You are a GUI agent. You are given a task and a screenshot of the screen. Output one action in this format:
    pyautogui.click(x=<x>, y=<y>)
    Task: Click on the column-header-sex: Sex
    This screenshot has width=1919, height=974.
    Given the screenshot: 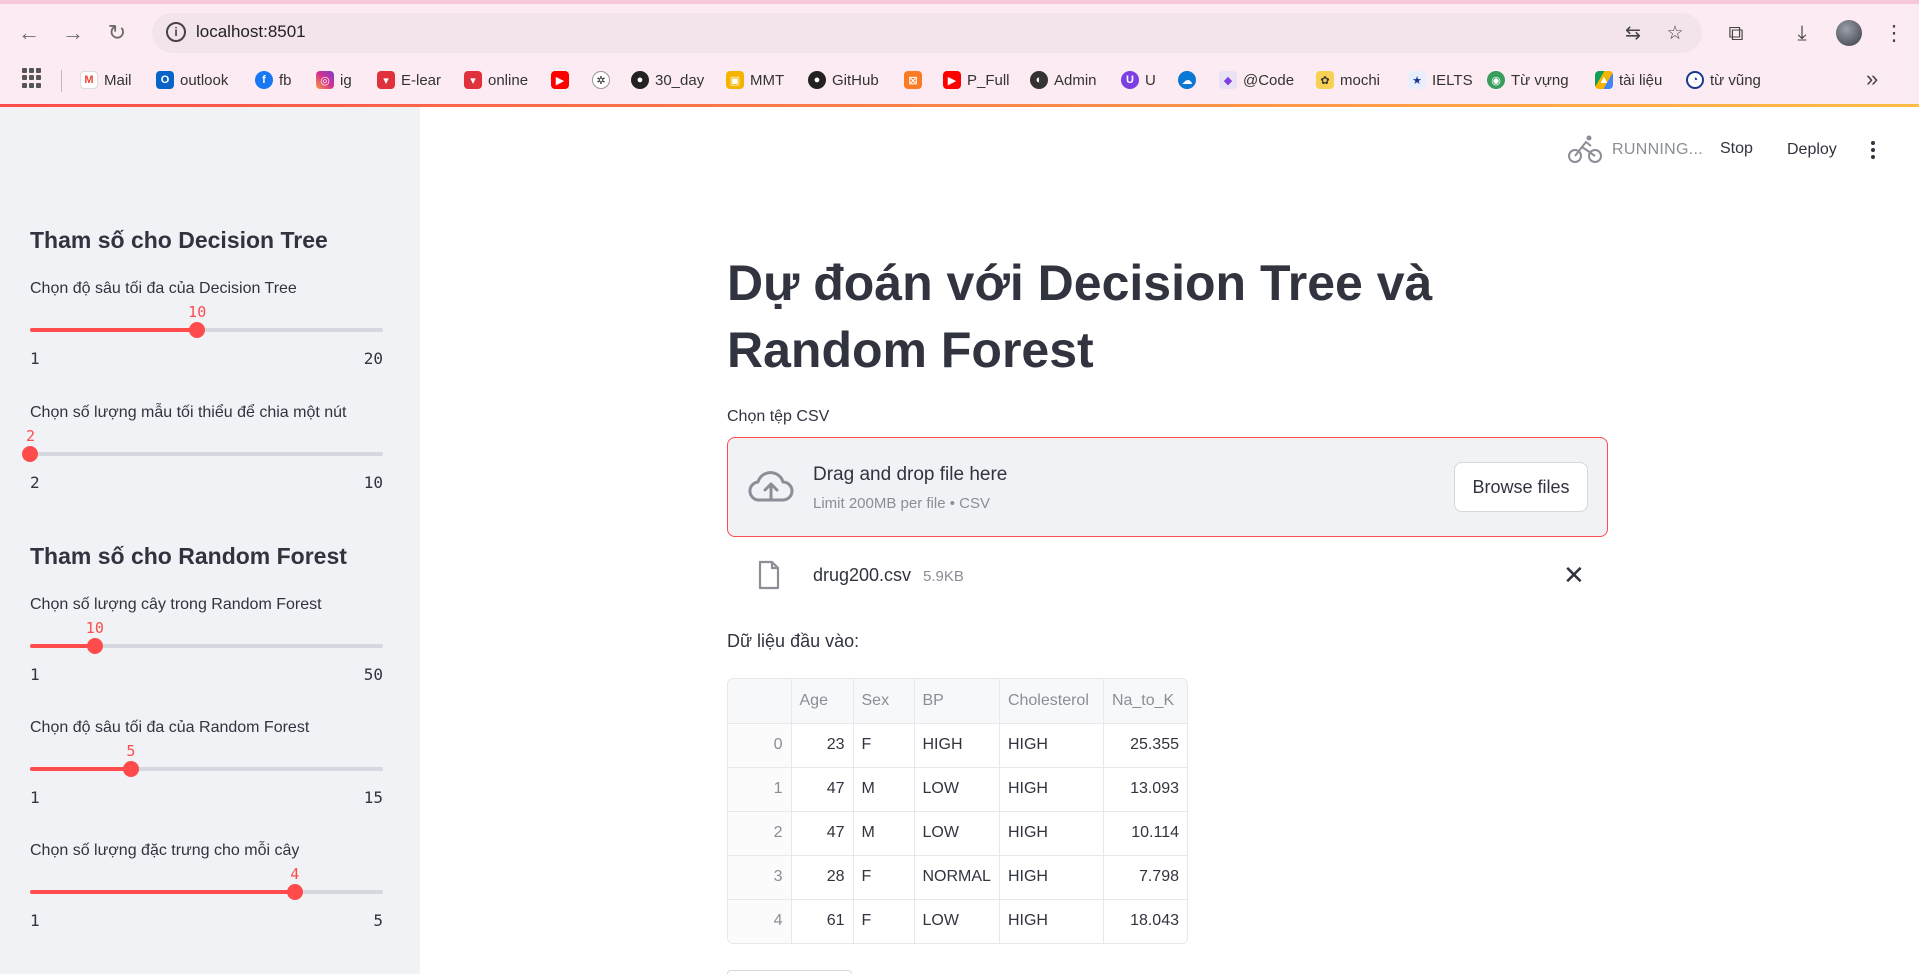 What is the action you would take?
    pyautogui.click(x=884, y=701)
    